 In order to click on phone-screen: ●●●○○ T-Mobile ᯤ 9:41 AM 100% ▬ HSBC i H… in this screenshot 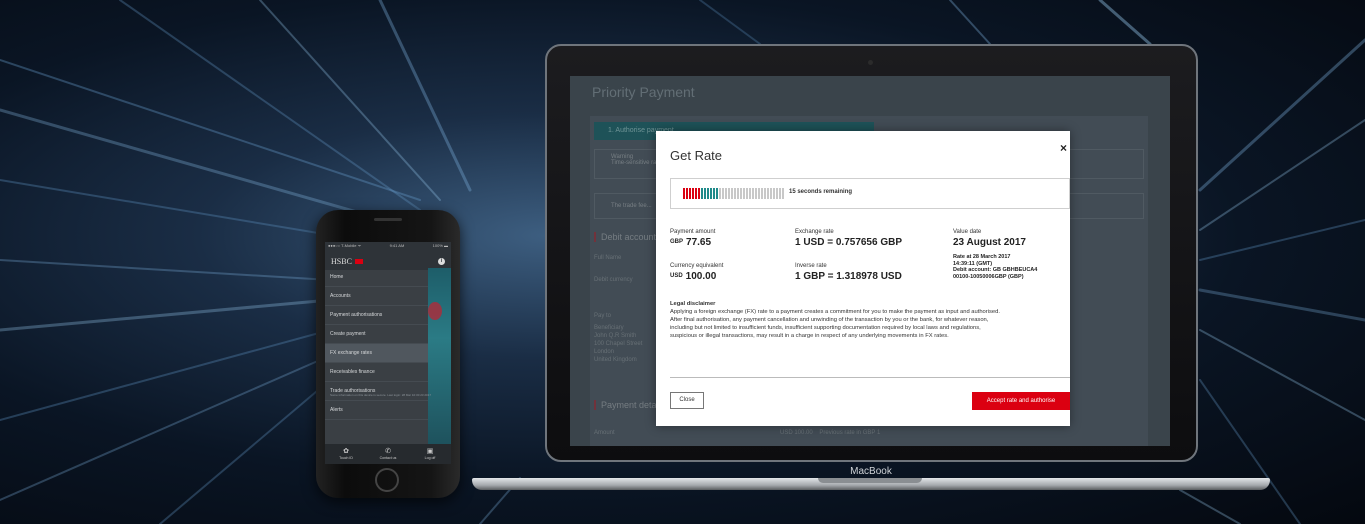, I will do `click(388, 353)`.